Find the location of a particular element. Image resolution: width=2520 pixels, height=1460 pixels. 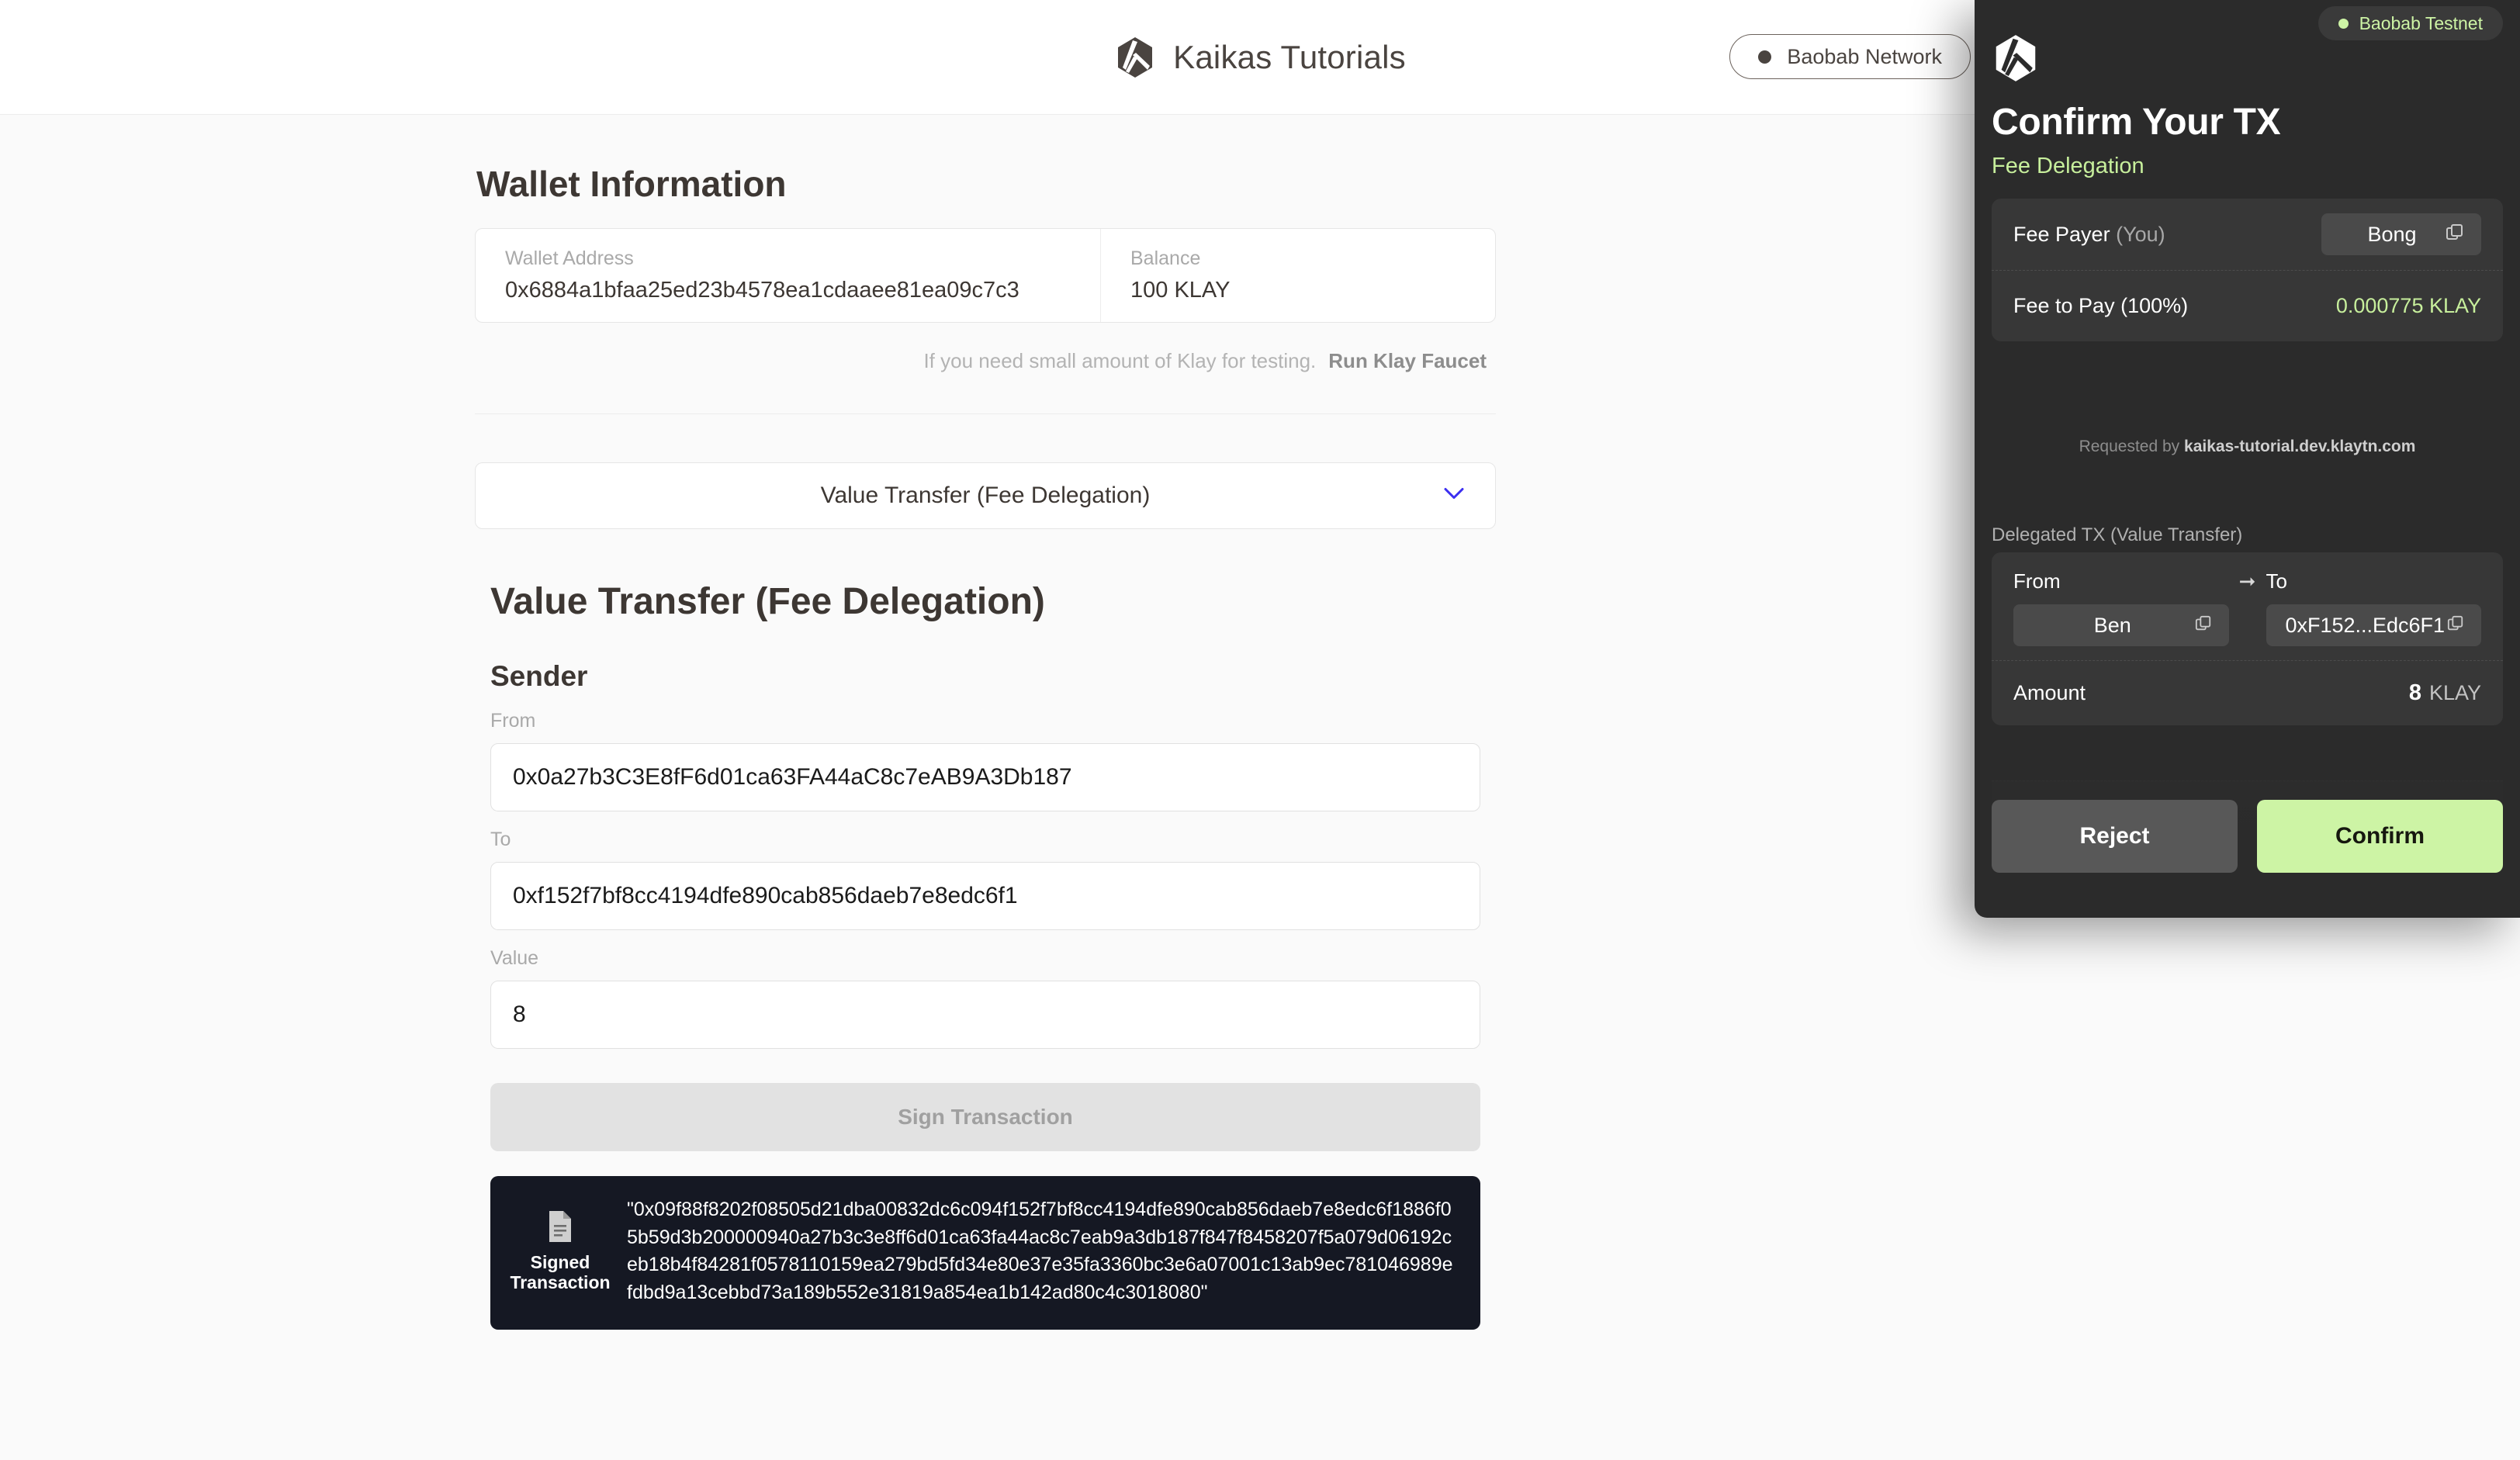

amount-value: 8 is located at coordinates (2414, 692).